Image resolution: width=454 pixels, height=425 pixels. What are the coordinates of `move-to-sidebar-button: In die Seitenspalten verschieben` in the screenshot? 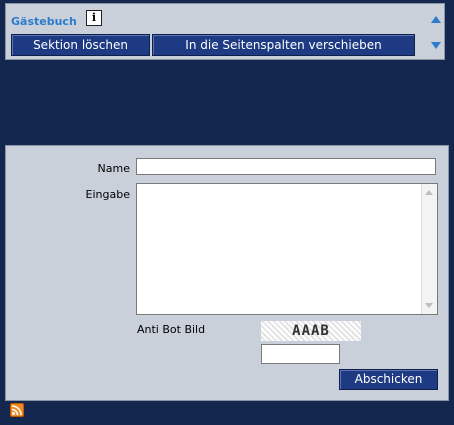 It's located at (283, 45).